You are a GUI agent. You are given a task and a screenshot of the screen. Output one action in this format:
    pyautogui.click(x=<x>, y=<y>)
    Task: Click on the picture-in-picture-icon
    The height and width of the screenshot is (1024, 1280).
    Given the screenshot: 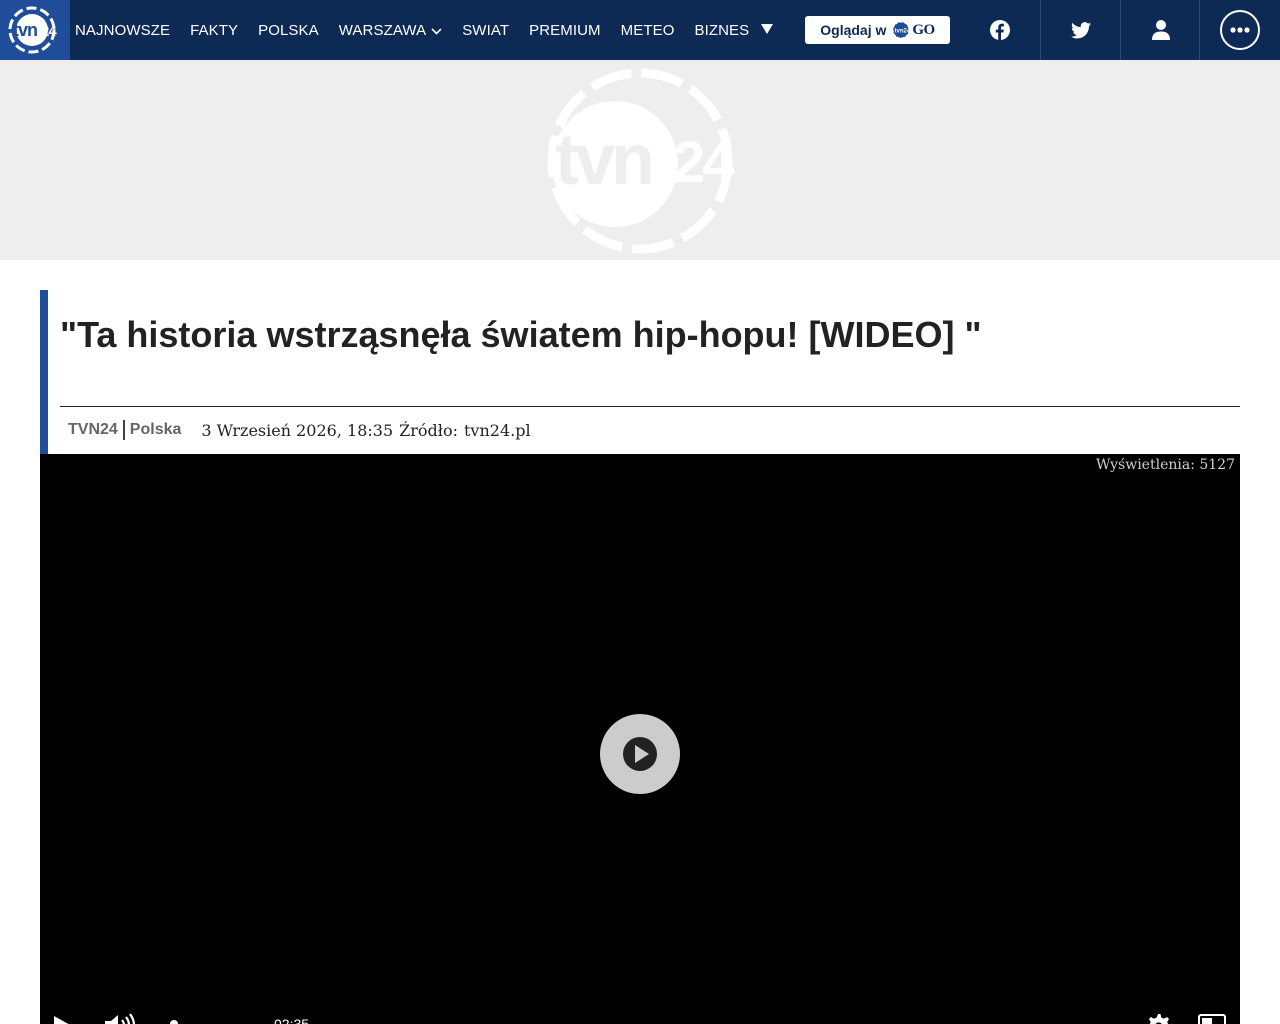 What is the action you would take?
    pyautogui.click(x=1212, y=1019)
    